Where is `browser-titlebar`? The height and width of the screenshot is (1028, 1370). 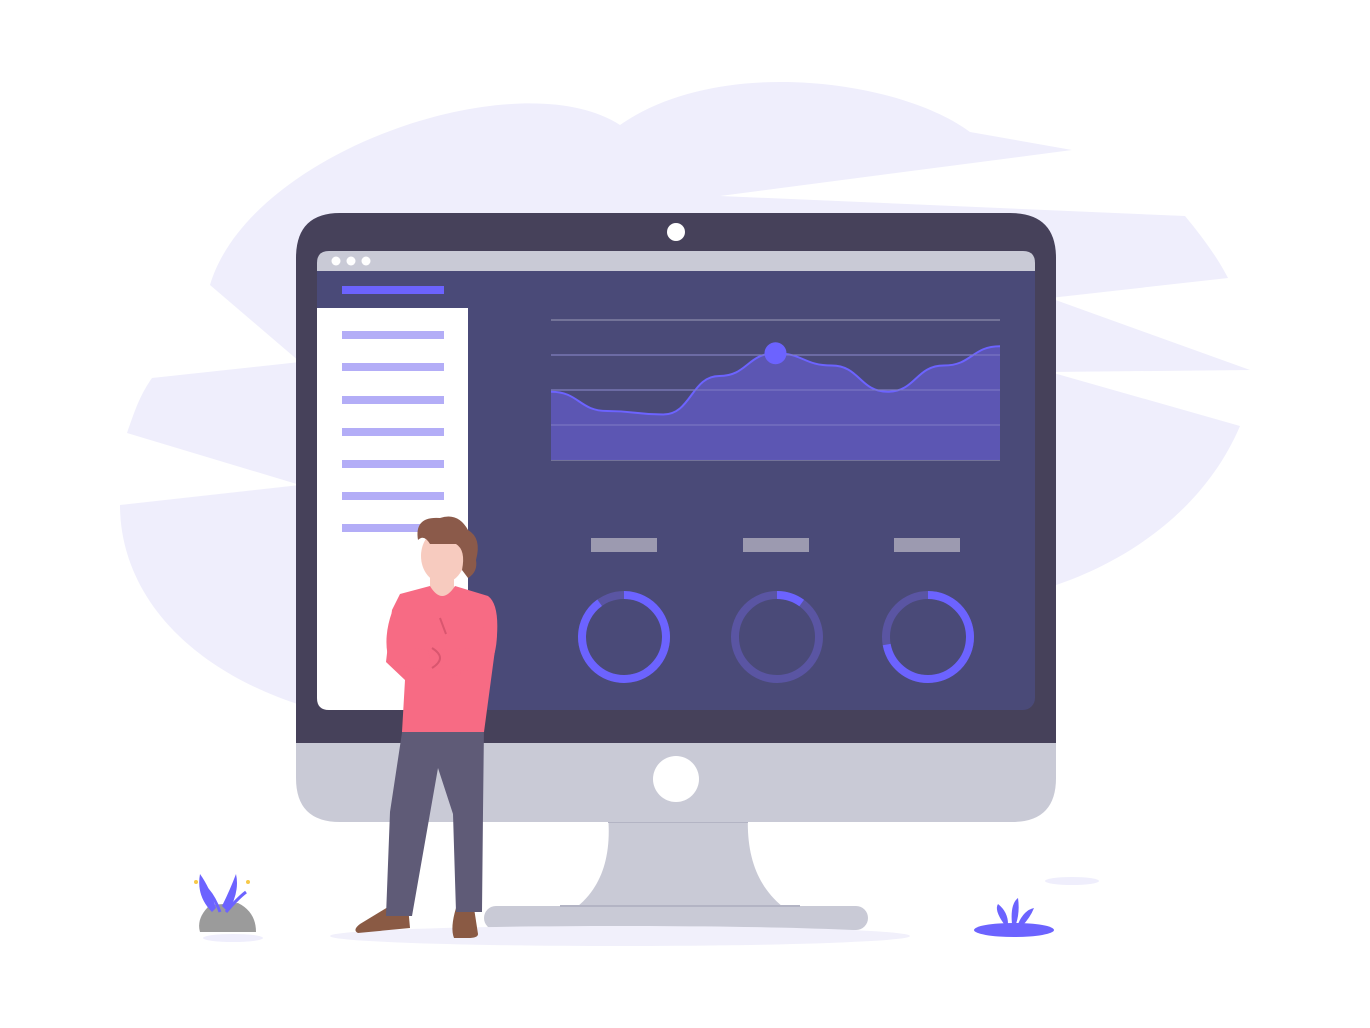 browser-titlebar is located at coordinates (676, 261).